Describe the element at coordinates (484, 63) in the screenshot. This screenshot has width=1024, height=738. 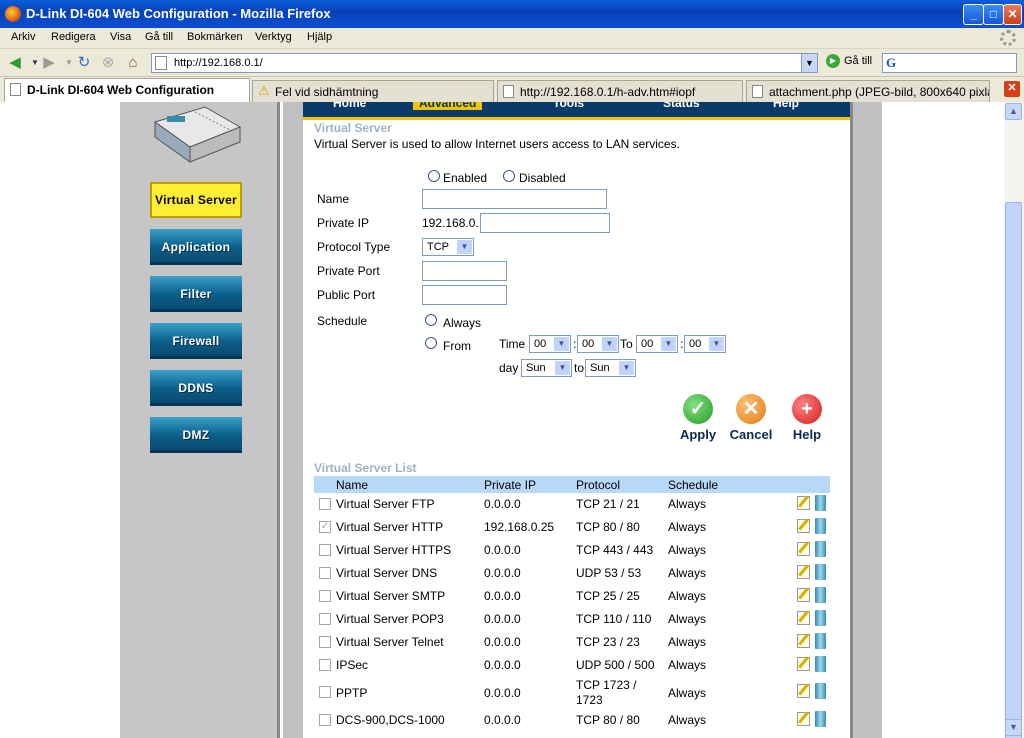
I see `url-bar: http://192.168.0.1/ ▼` at that location.